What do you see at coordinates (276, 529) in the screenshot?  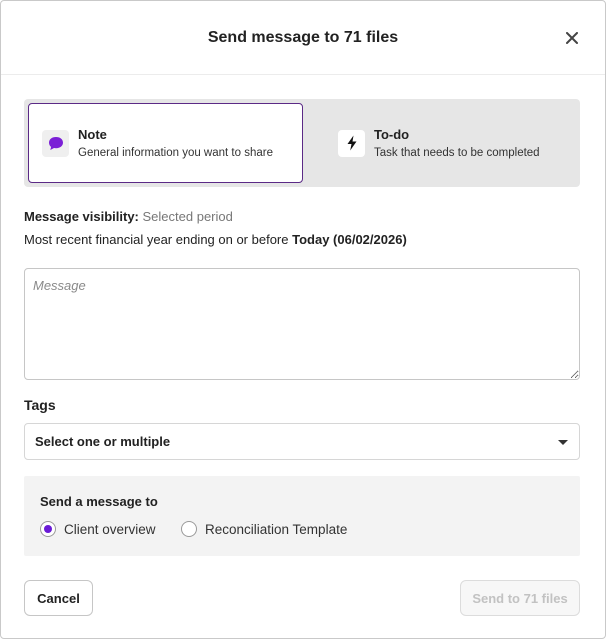 I see `radio-label-reconciliation-template: Reconciliation Template` at bounding box center [276, 529].